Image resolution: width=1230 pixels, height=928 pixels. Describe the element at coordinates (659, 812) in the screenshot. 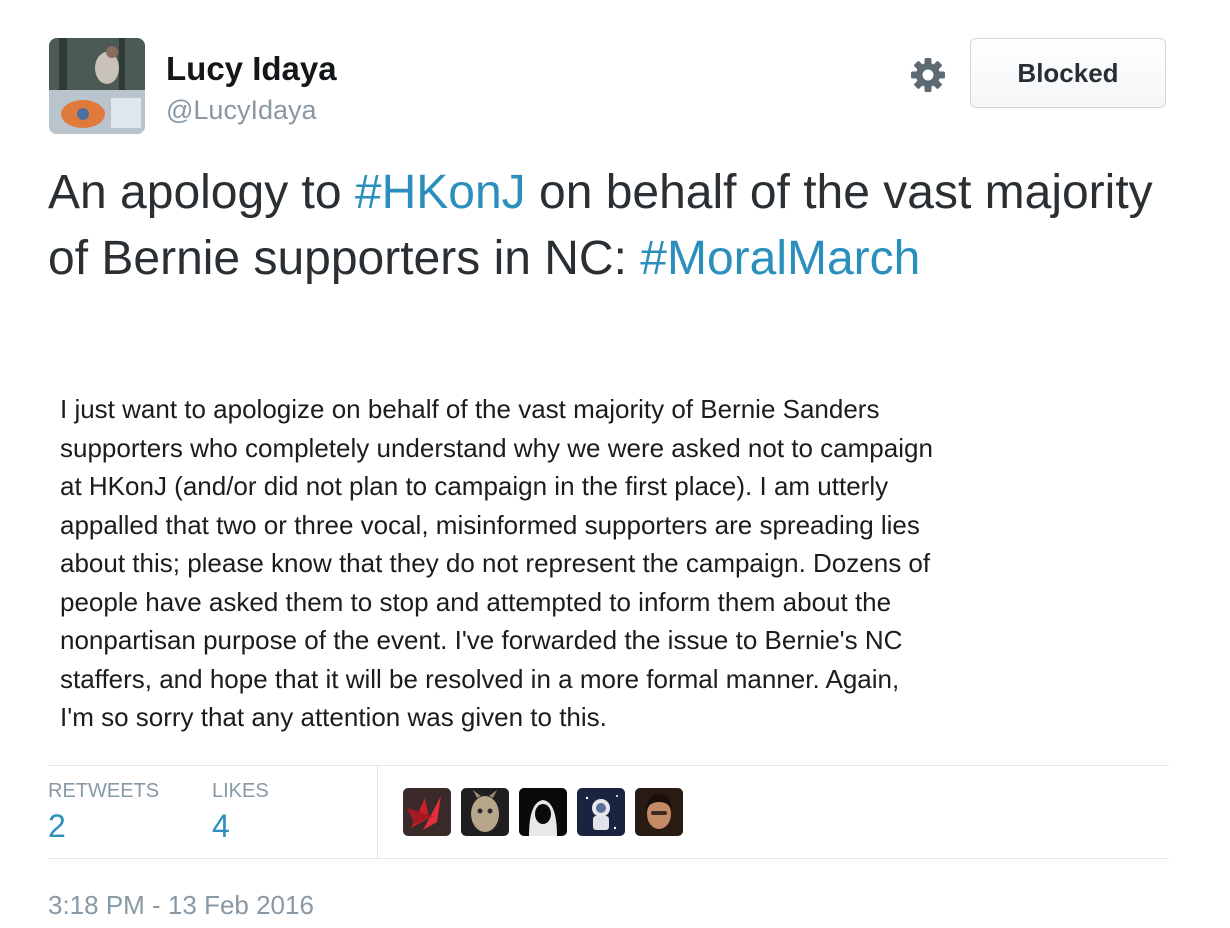

I see `woman-portrait-avatar` at that location.